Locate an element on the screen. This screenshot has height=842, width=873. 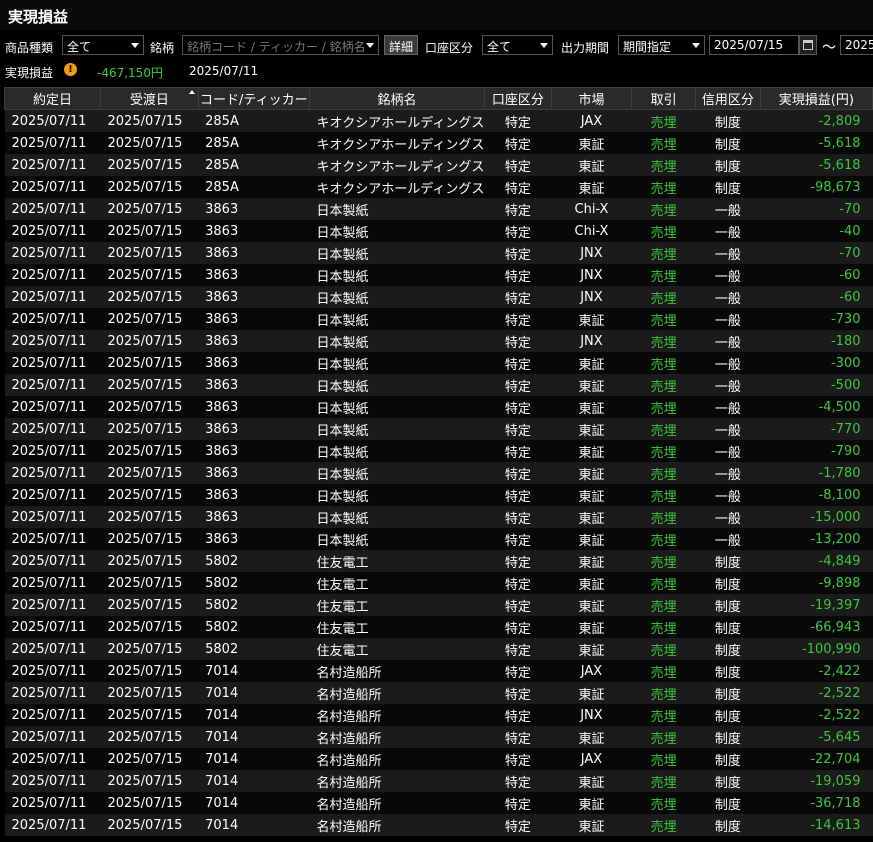
output-period-select: 期間指定 is located at coordinates (661, 45).